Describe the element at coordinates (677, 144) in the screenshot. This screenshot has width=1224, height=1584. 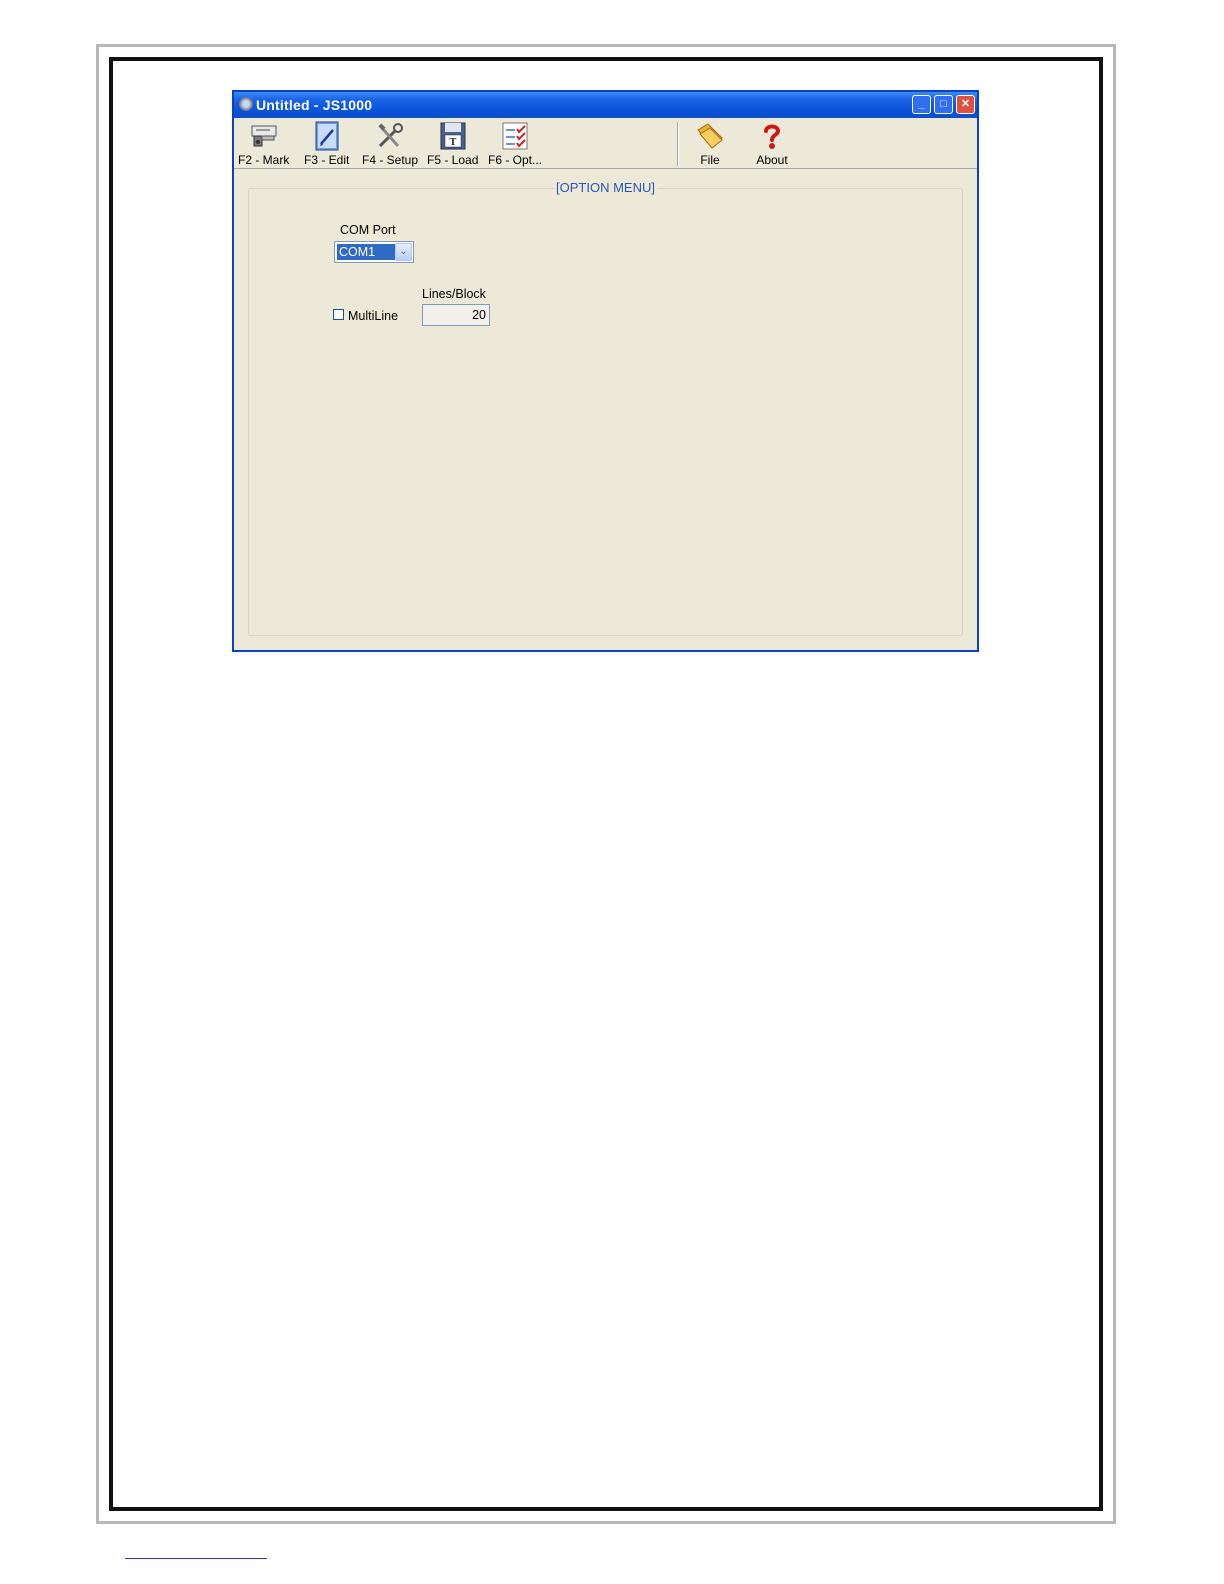
I see `toolbar-separator` at that location.